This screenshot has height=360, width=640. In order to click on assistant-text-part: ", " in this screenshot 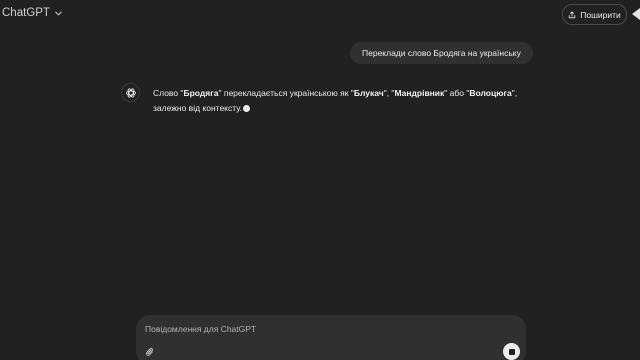, I will do `click(389, 93)`.